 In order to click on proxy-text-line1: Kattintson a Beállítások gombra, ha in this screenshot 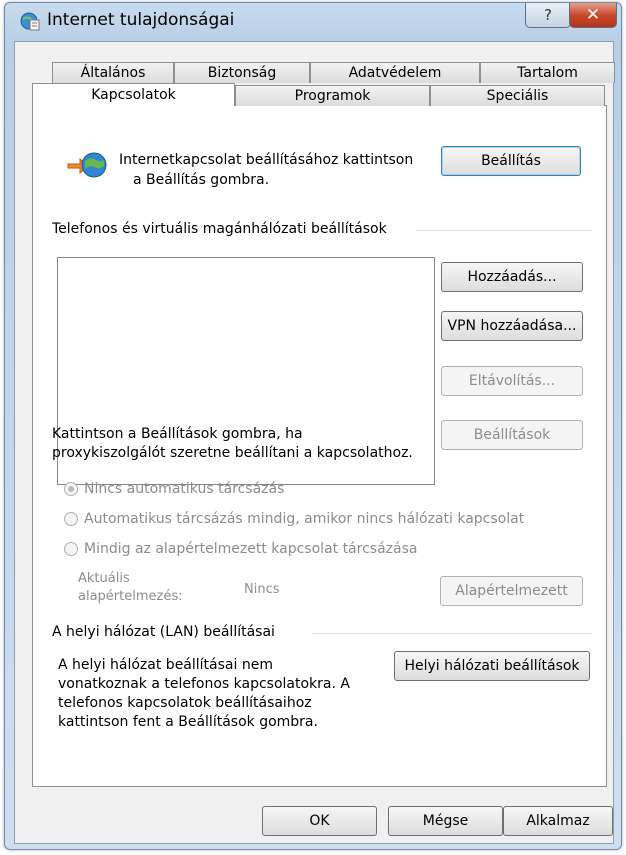, I will do `click(177, 434)`.